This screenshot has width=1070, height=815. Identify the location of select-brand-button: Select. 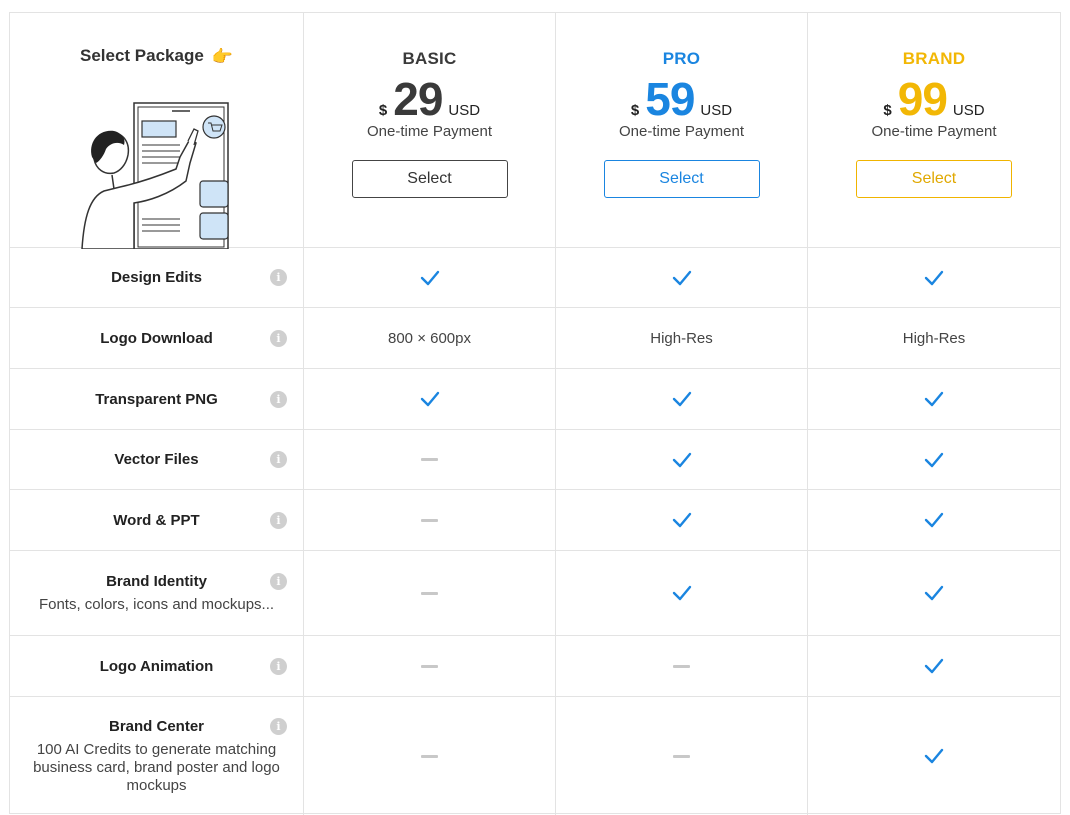
(934, 179).